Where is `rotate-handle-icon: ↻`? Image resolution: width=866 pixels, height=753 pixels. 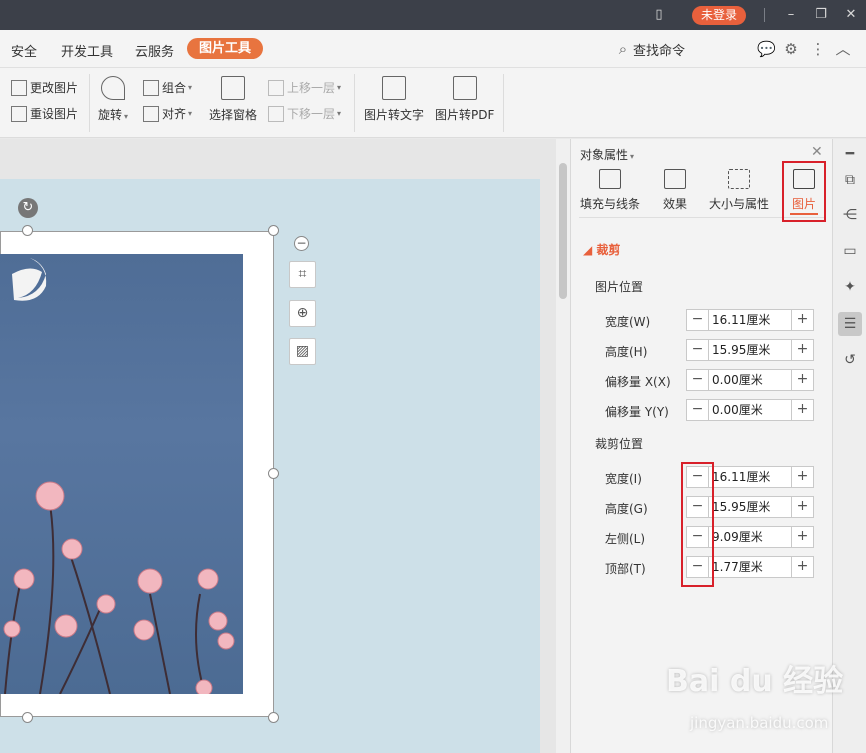
rotate-handle-icon: ↻ is located at coordinates (28, 208).